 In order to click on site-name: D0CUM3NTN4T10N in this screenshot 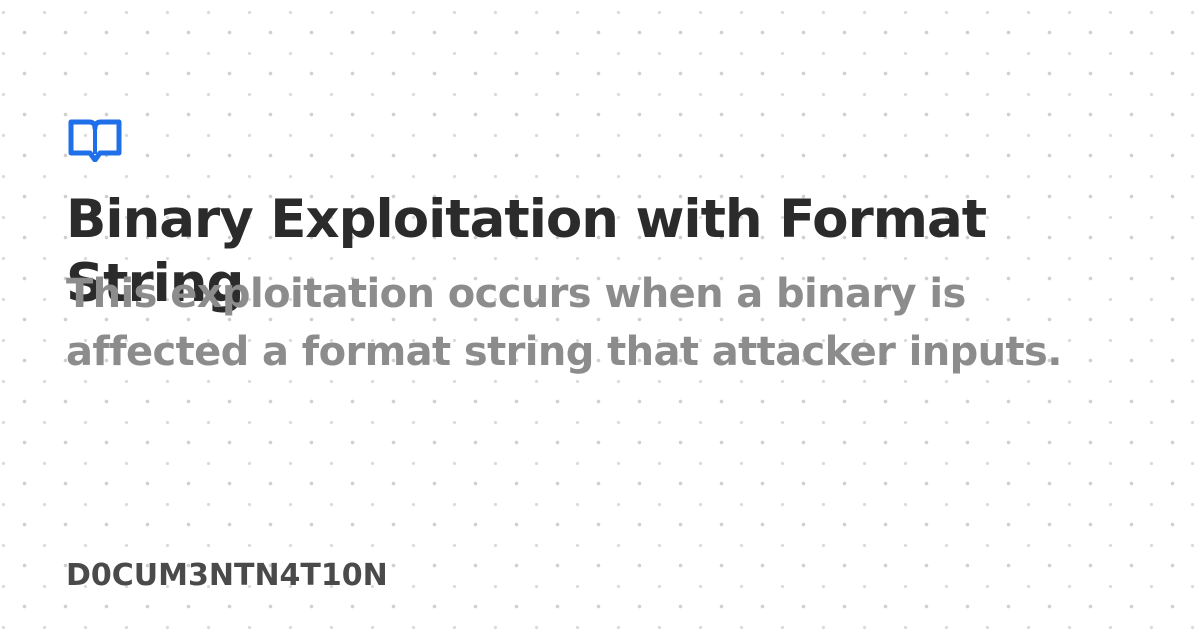, I will do `click(227, 575)`.